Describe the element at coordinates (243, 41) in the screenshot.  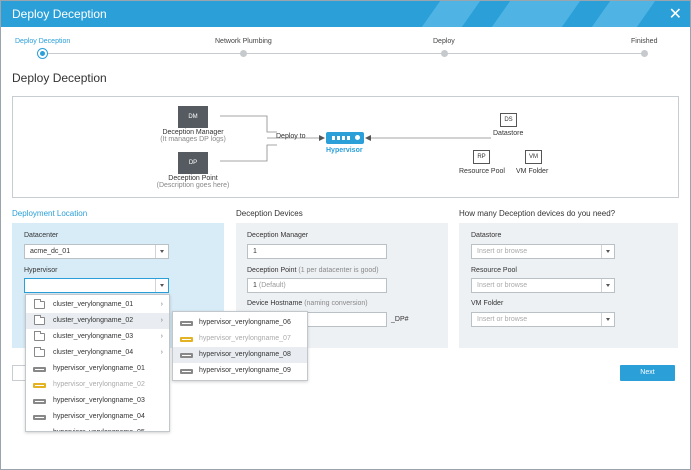
I see `step-label-network-plumbing: Network Plumbing` at that location.